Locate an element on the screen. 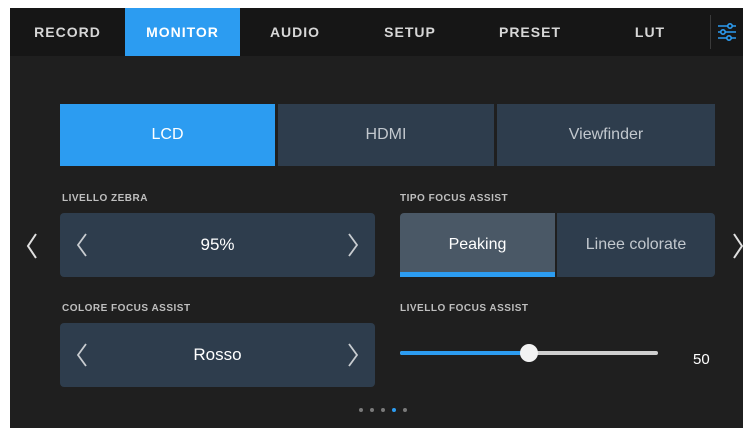 This screenshot has width=753, height=428. peaking-selected-indicator is located at coordinates (477, 274).